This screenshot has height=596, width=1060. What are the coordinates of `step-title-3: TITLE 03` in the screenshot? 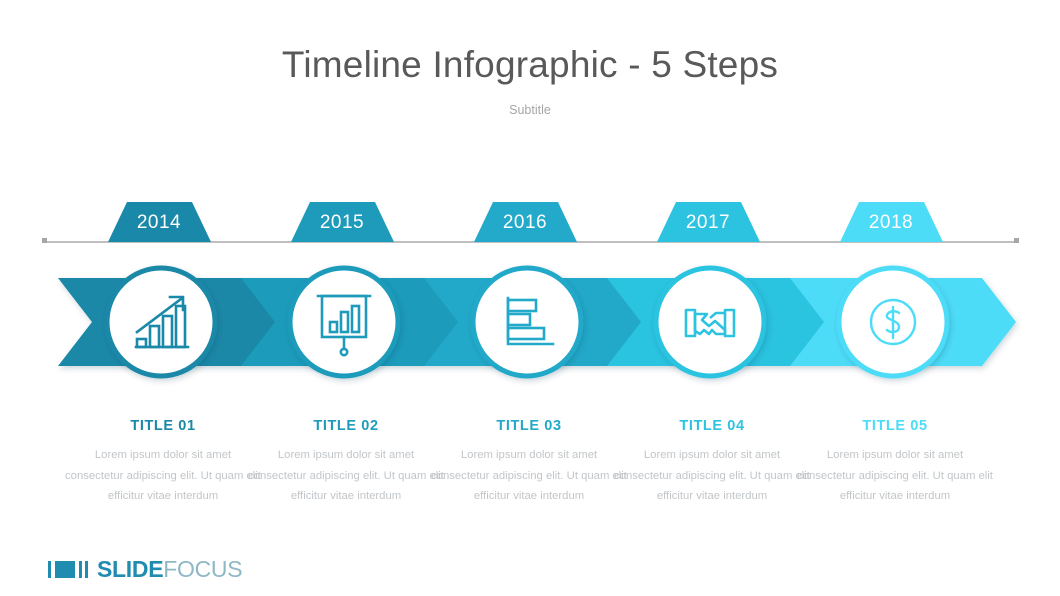 It's located at (529, 426).